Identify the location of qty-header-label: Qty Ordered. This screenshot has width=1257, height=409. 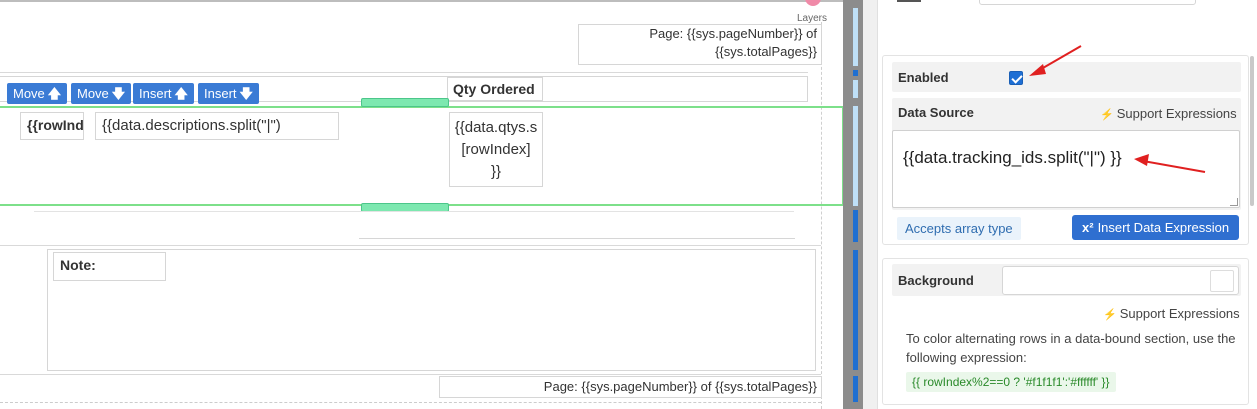
(494, 89).